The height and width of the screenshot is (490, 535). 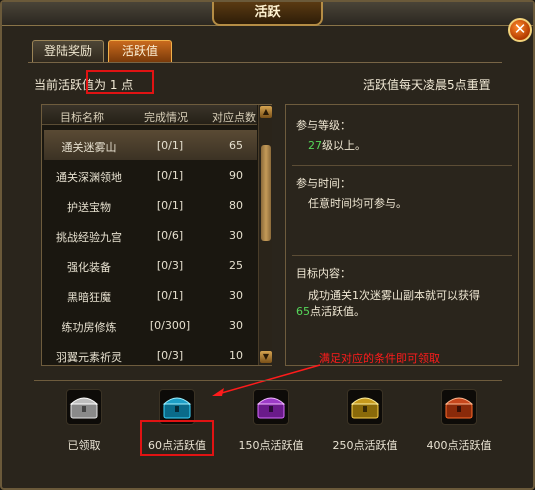 I want to click on task-points: 90, so click(x=236, y=175).